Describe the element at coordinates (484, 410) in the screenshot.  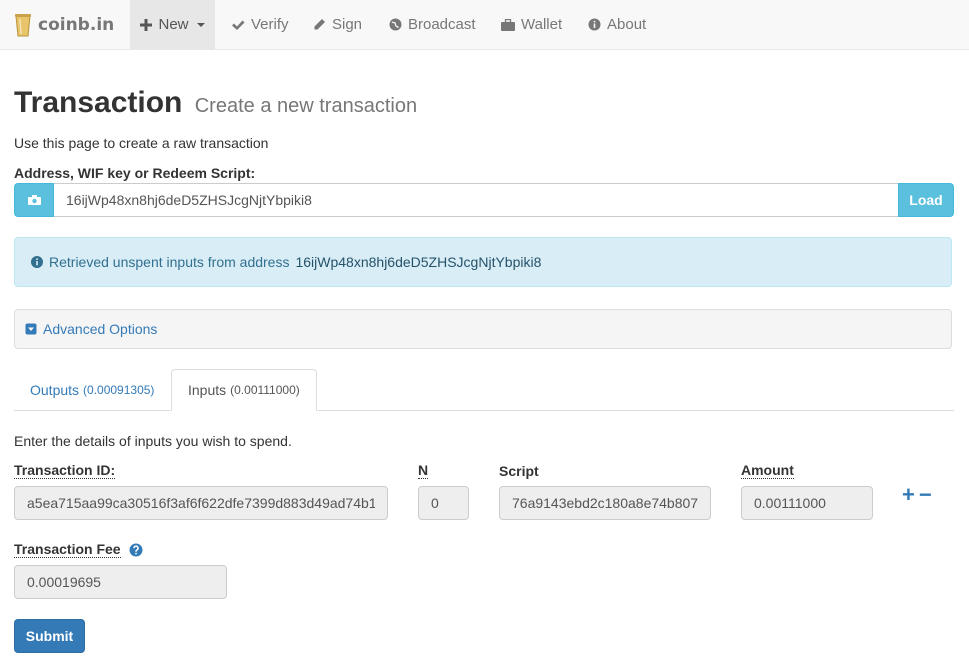
I see `tabs-divider` at that location.